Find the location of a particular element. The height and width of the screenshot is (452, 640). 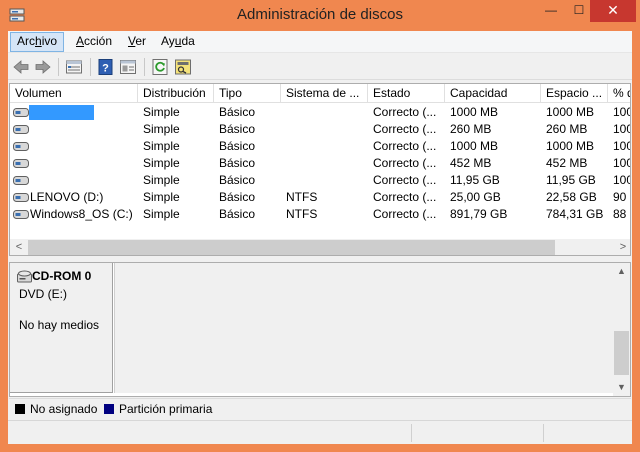

maximize-button: ☐ is located at coordinates (579, 11).